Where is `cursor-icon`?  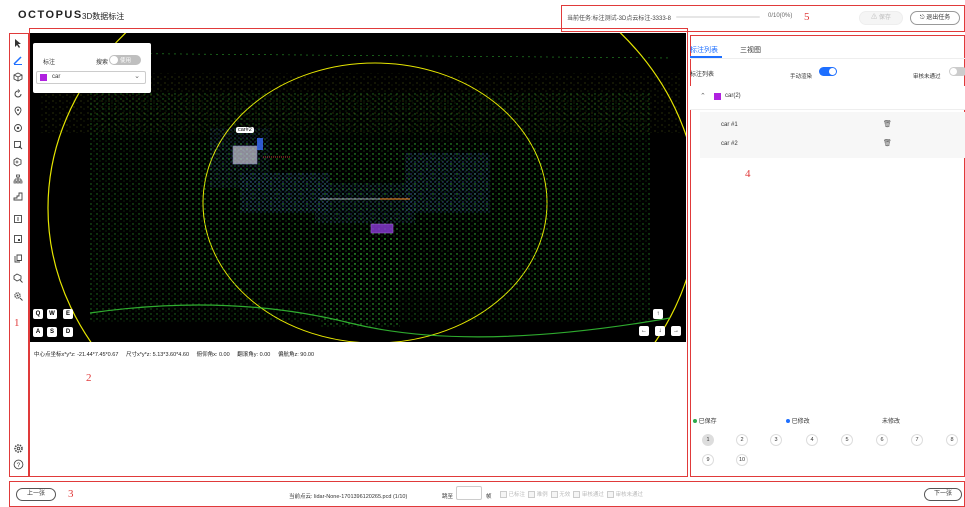 cursor-icon is located at coordinates (18, 44).